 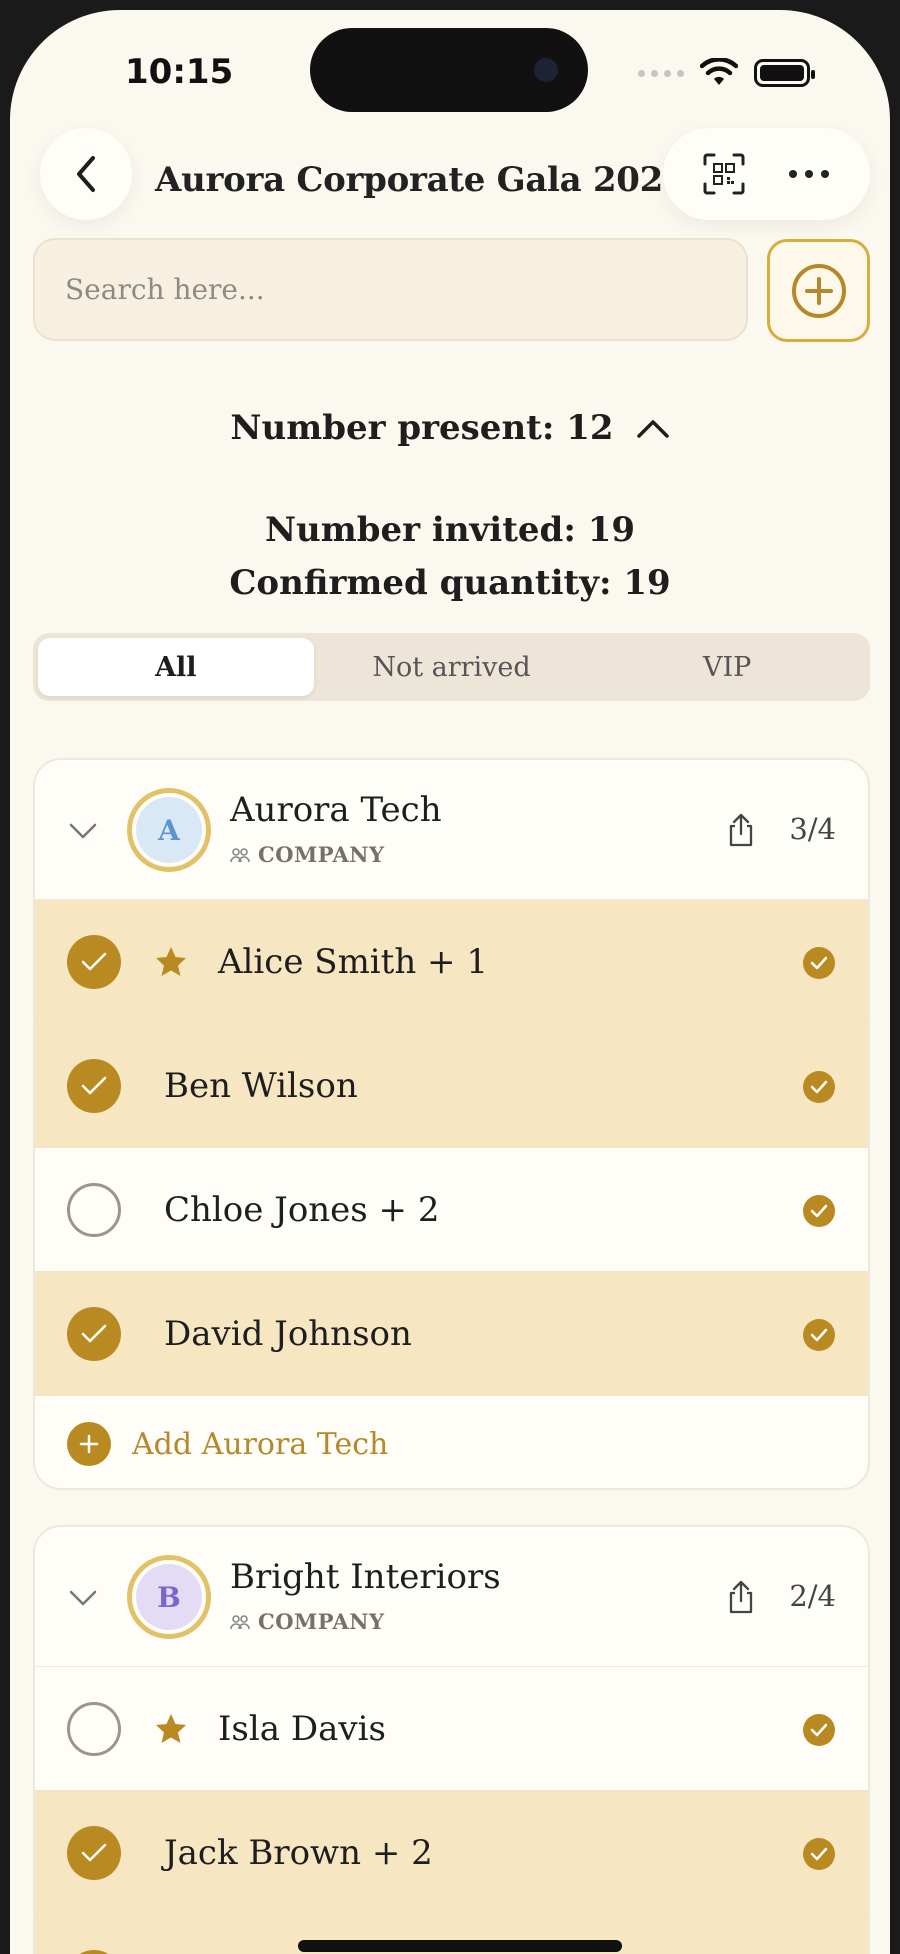 What do you see at coordinates (451, 1442) in the screenshot?
I see `add-to-group-button: Add Aurora Tech` at bounding box center [451, 1442].